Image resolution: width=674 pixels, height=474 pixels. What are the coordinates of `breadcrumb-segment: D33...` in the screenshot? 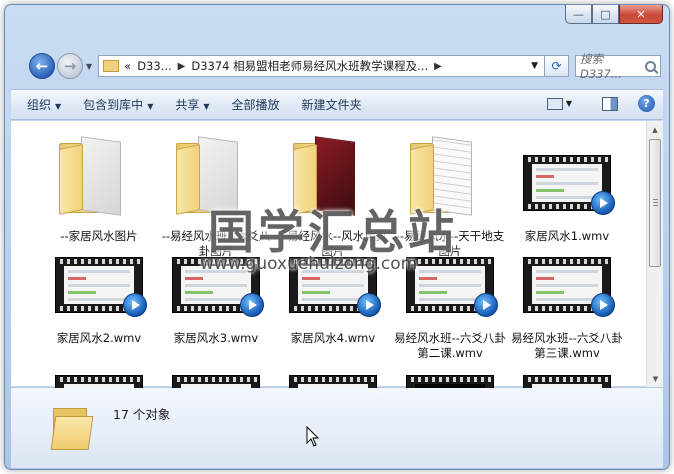 It's located at (154, 66).